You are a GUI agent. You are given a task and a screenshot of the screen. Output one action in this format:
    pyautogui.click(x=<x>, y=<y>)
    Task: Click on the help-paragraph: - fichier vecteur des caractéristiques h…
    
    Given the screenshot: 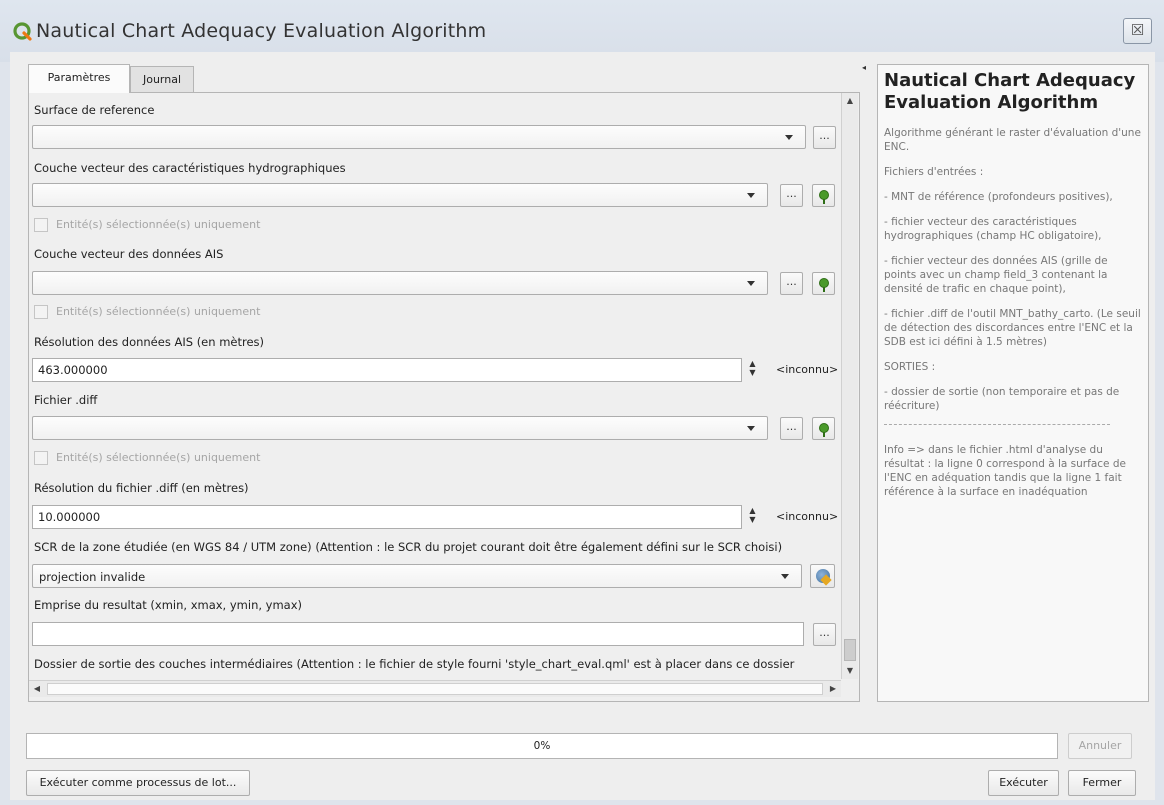 What is the action you would take?
    pyautogui.click(x=993, y=229)
    